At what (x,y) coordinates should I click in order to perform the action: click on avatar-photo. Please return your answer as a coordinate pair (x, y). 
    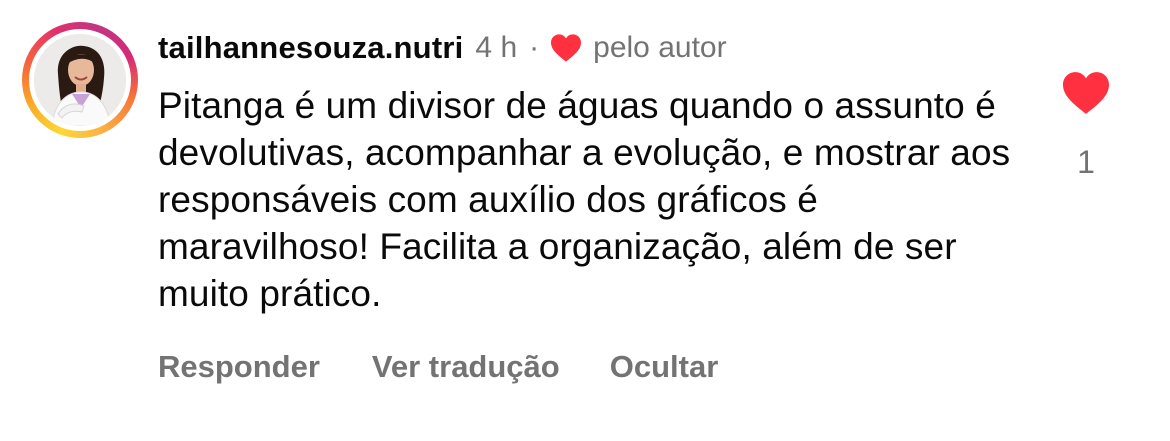
    Looking at the image, I should click on (80, 80).